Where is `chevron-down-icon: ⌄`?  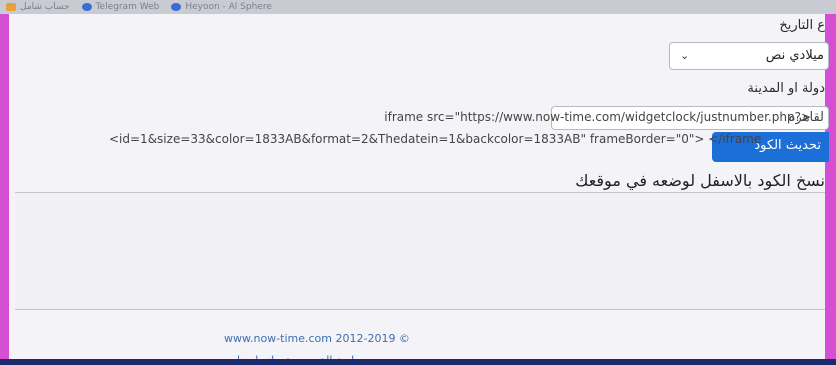
chevron-down-icon: ⌄ is located at coordinates (685, 55).